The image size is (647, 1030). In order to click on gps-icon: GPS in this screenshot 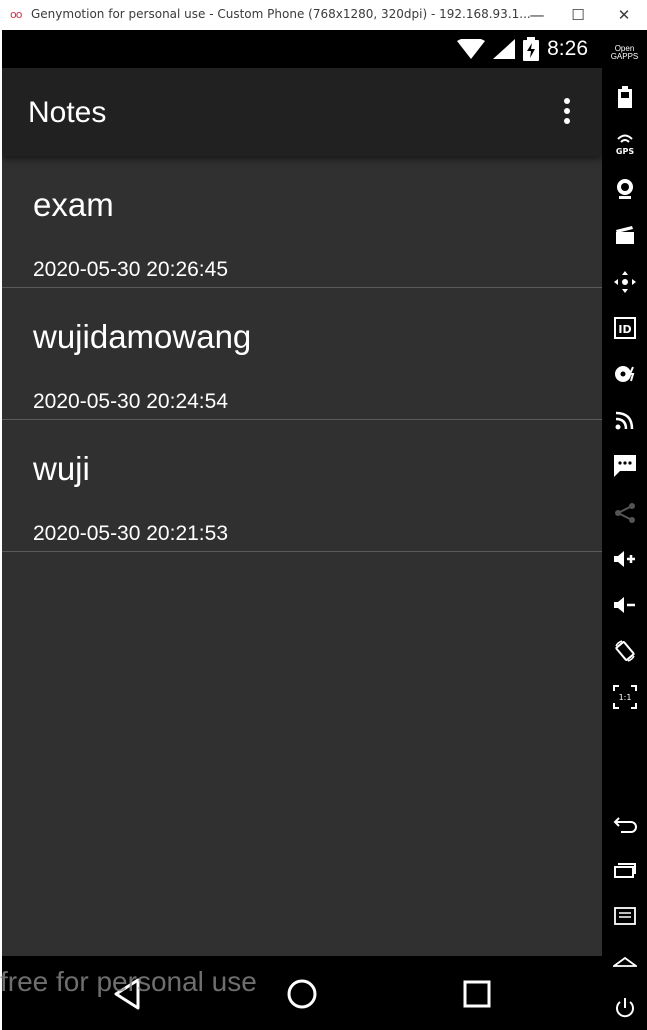, I will do `click(624, 143)`.